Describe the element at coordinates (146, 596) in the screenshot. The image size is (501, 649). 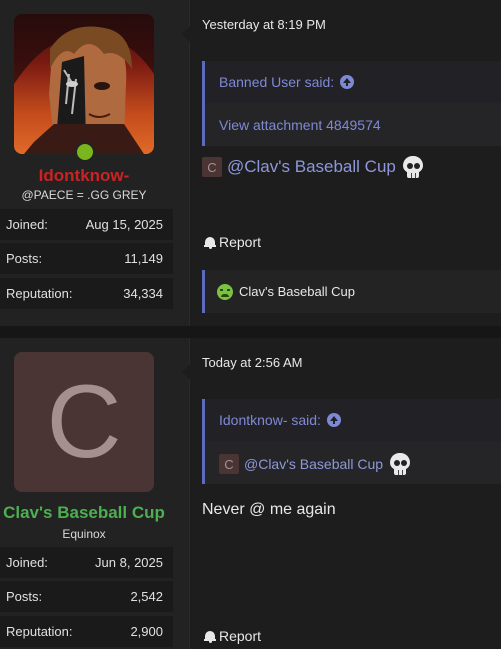
I see `stat-value: 2,542` at that location.